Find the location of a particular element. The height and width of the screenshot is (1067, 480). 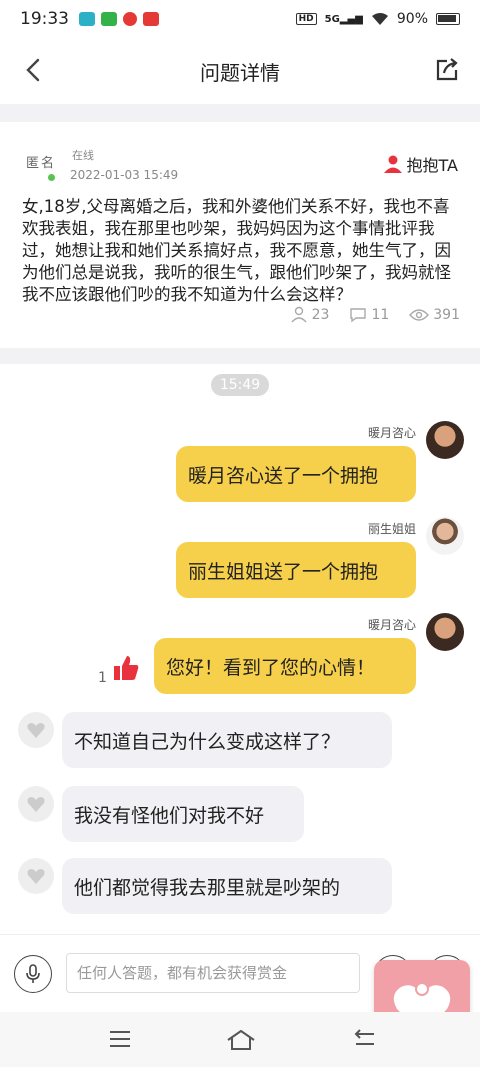

message-bubble: 不知道自己为什么变成这样了？ is located at coordinates (227, 740).